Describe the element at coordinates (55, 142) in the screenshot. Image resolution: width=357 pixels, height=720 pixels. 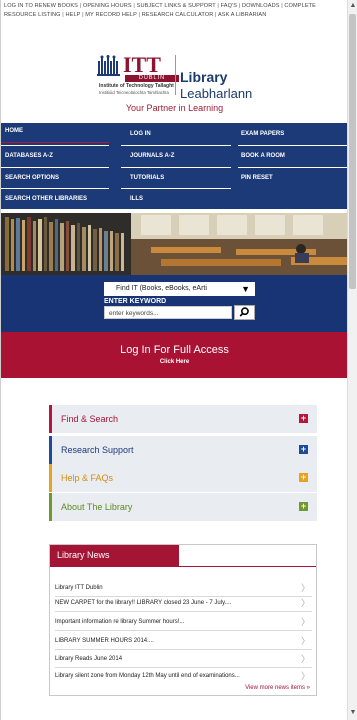
I see `nav-home-underline` at that location.